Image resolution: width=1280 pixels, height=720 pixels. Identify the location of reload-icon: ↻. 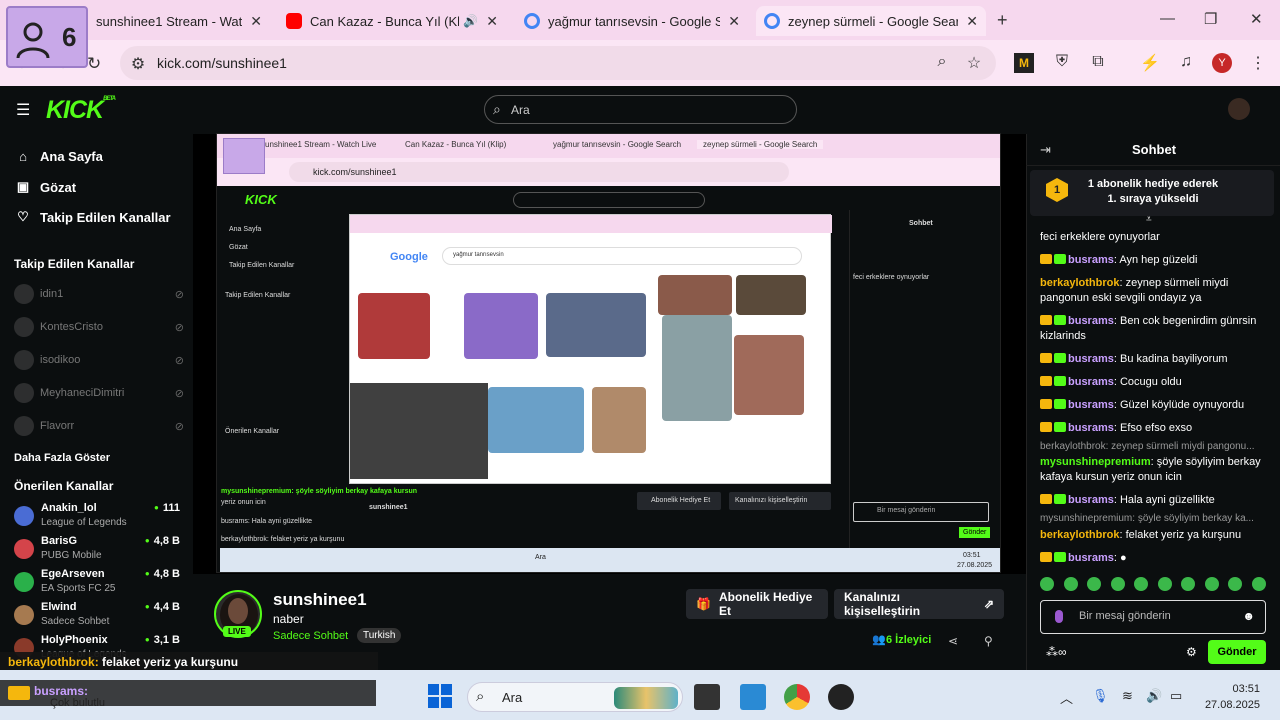
(94, 64).